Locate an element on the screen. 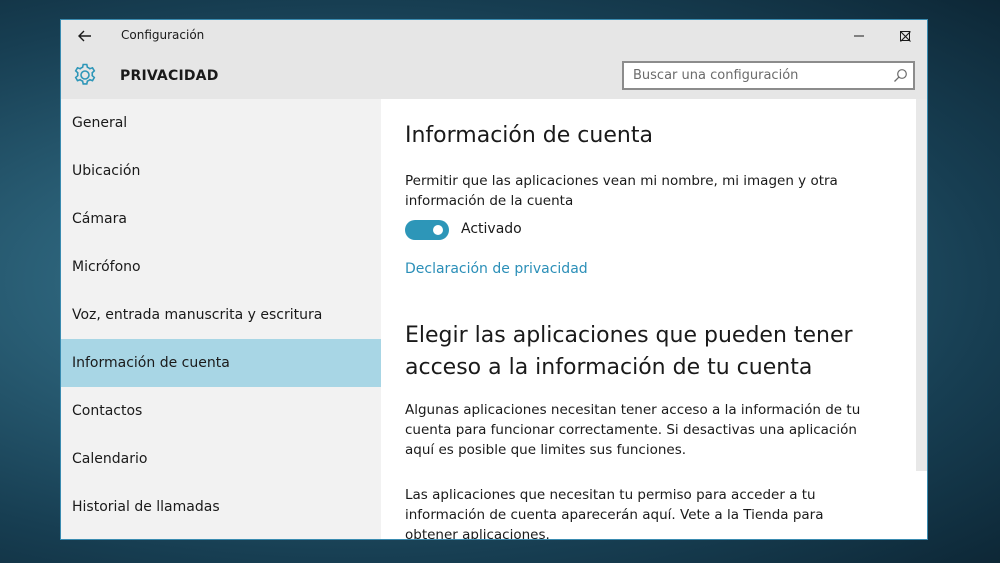 Image resolution: width=1000 pixels, height=563 pixels. sidebar-item-speech-inking-typing: Voz, entrada manuscrita y escritura is located at coordinates (221, 315).